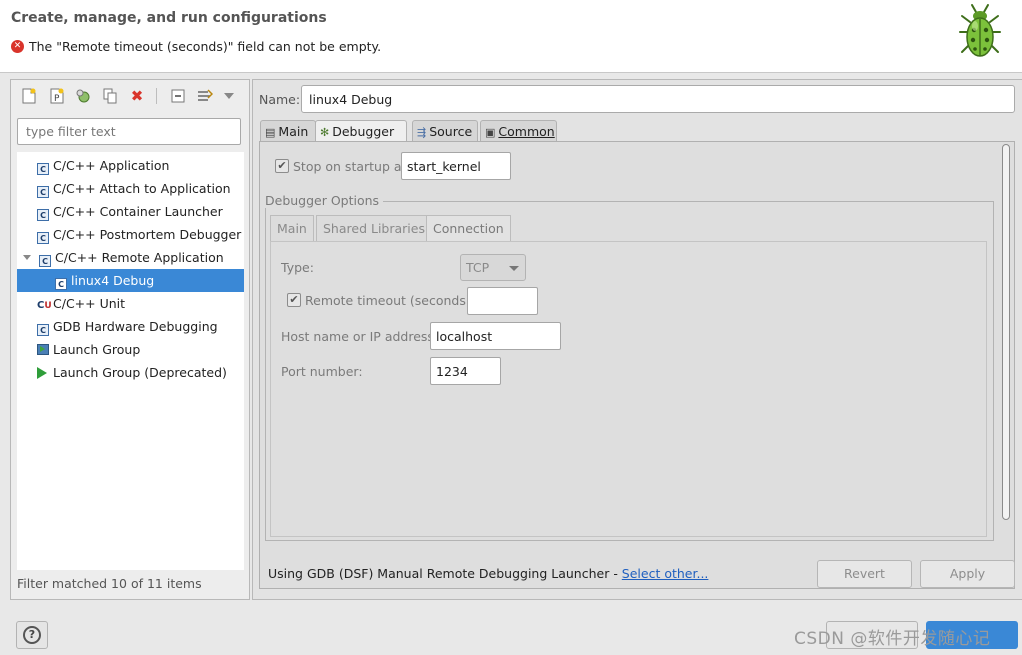 Image resolution: width=1022 pixels, height=655 pixels. What do you see at coordinates (352, 166) in the screenshot?
I see `stop-on-startup-label: Stop on startup at:` at bounding box center [352, 166].